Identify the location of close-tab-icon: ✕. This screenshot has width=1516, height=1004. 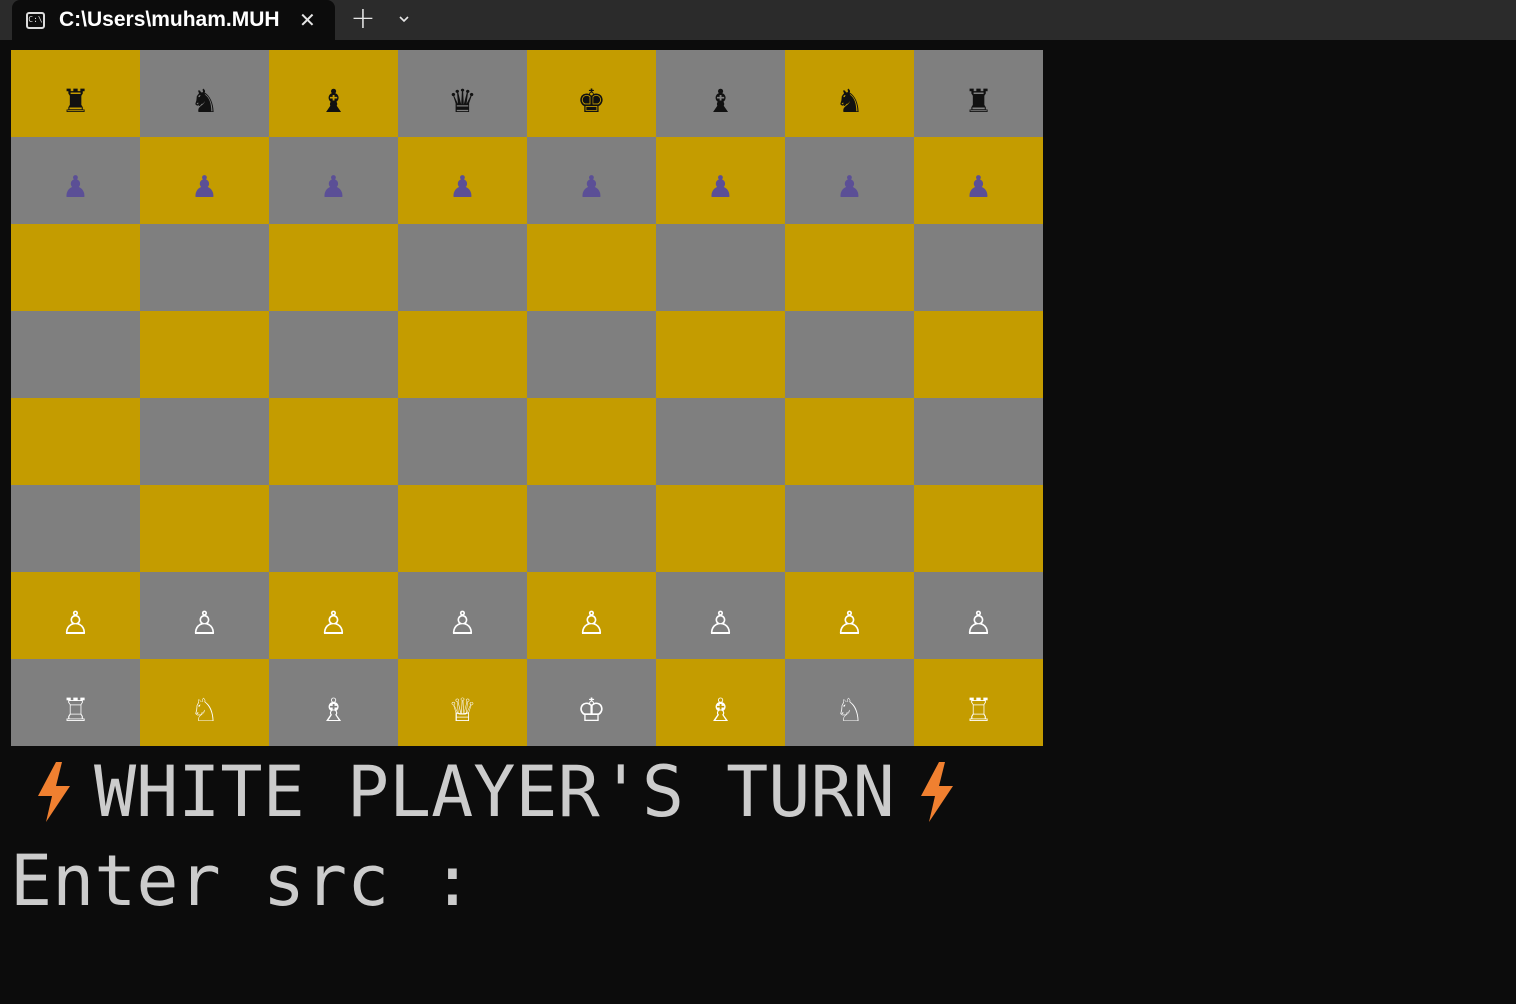
(307, 20).